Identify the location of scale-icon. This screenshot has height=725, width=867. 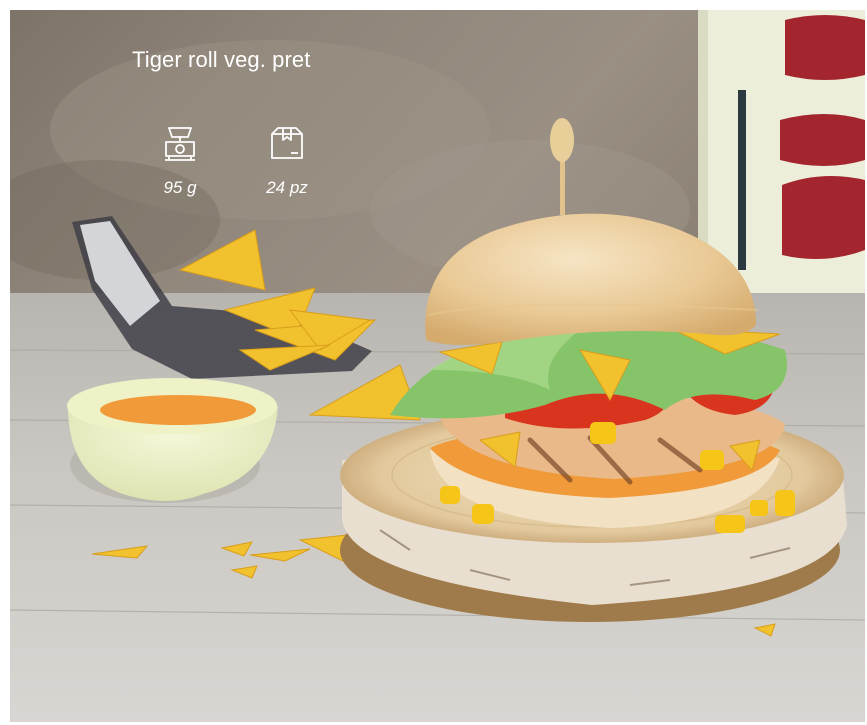
(180, 144).